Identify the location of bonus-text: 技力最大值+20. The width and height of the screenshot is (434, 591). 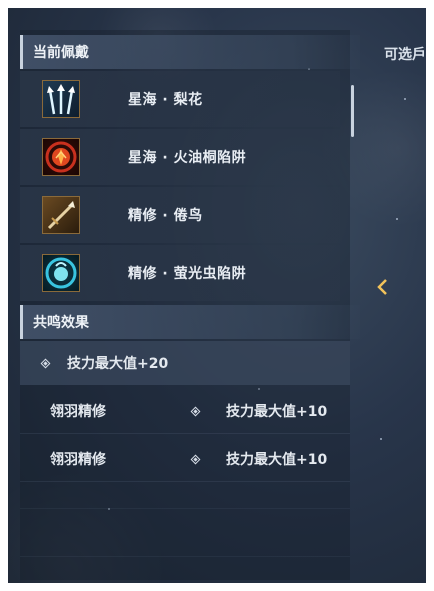
(118, 364).